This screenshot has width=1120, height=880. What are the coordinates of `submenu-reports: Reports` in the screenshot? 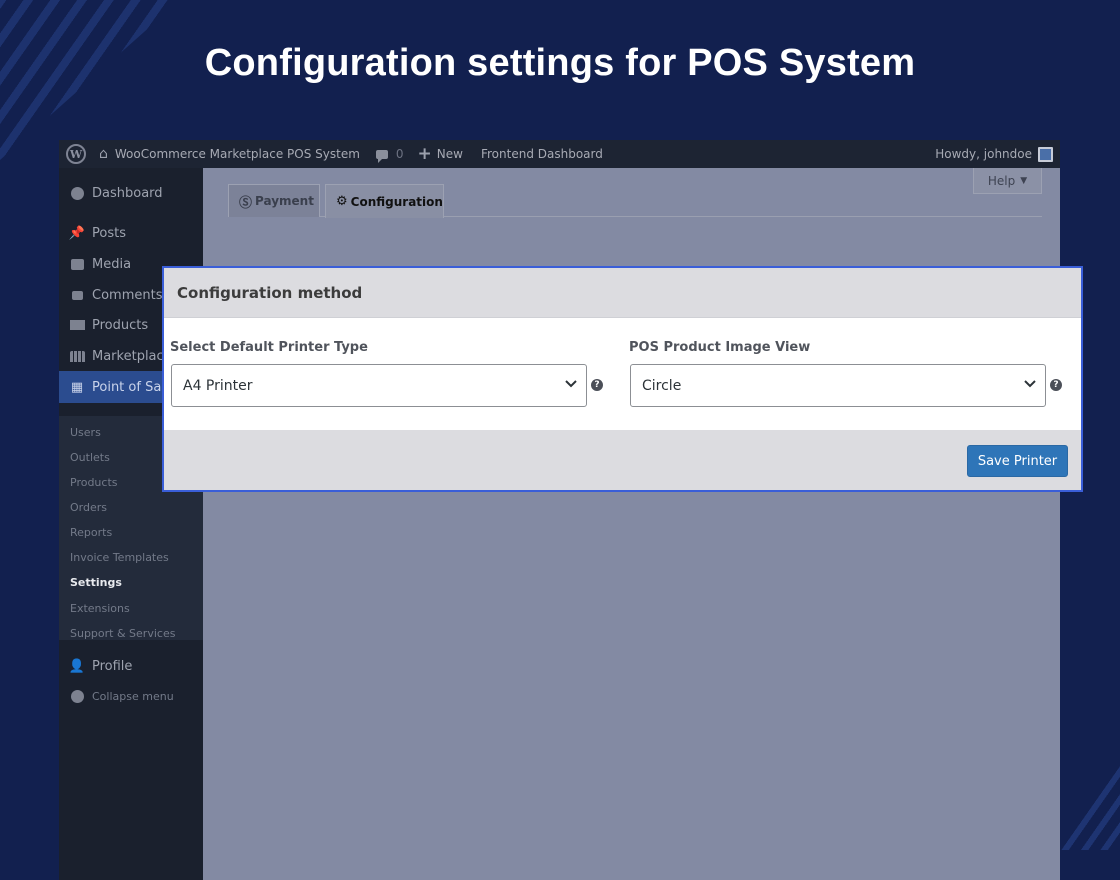 It's located at (91, 532).